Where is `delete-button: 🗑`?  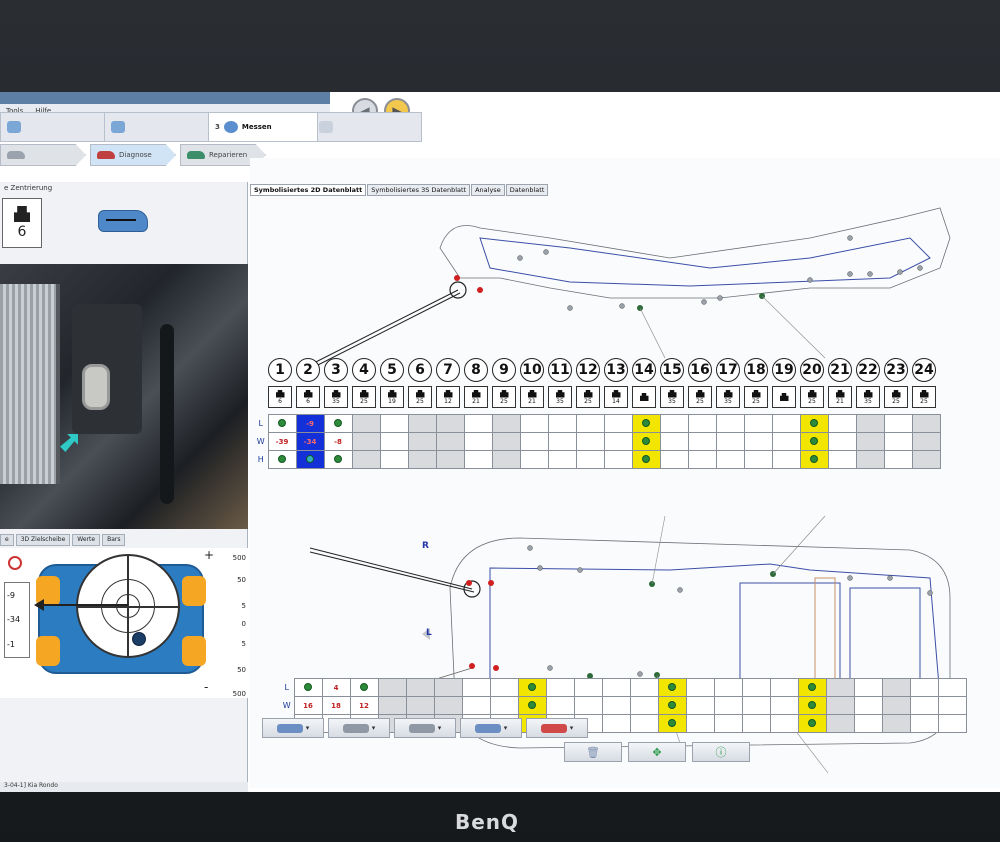
delete-button: 🗑 is located at coordinates (593, 752).